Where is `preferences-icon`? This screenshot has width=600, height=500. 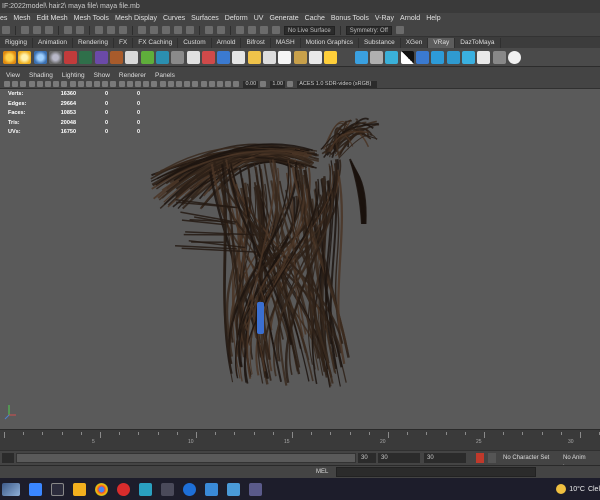 preferences-icon is located at coordinates (492, 458).